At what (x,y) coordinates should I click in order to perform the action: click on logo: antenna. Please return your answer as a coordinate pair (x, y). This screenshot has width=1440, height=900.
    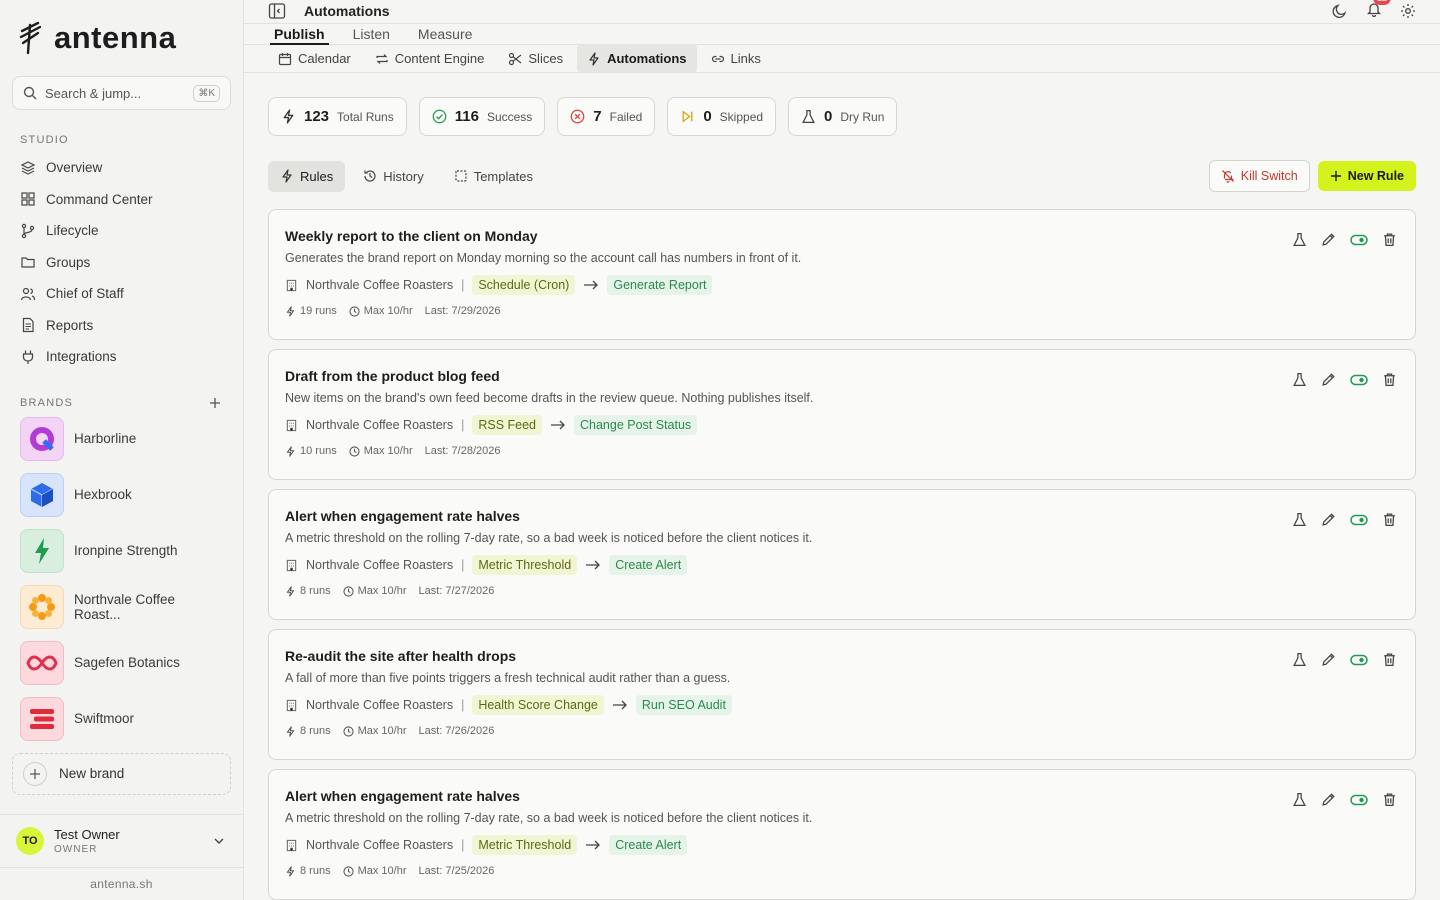
    Looking at the image, I should click on (121, 38).